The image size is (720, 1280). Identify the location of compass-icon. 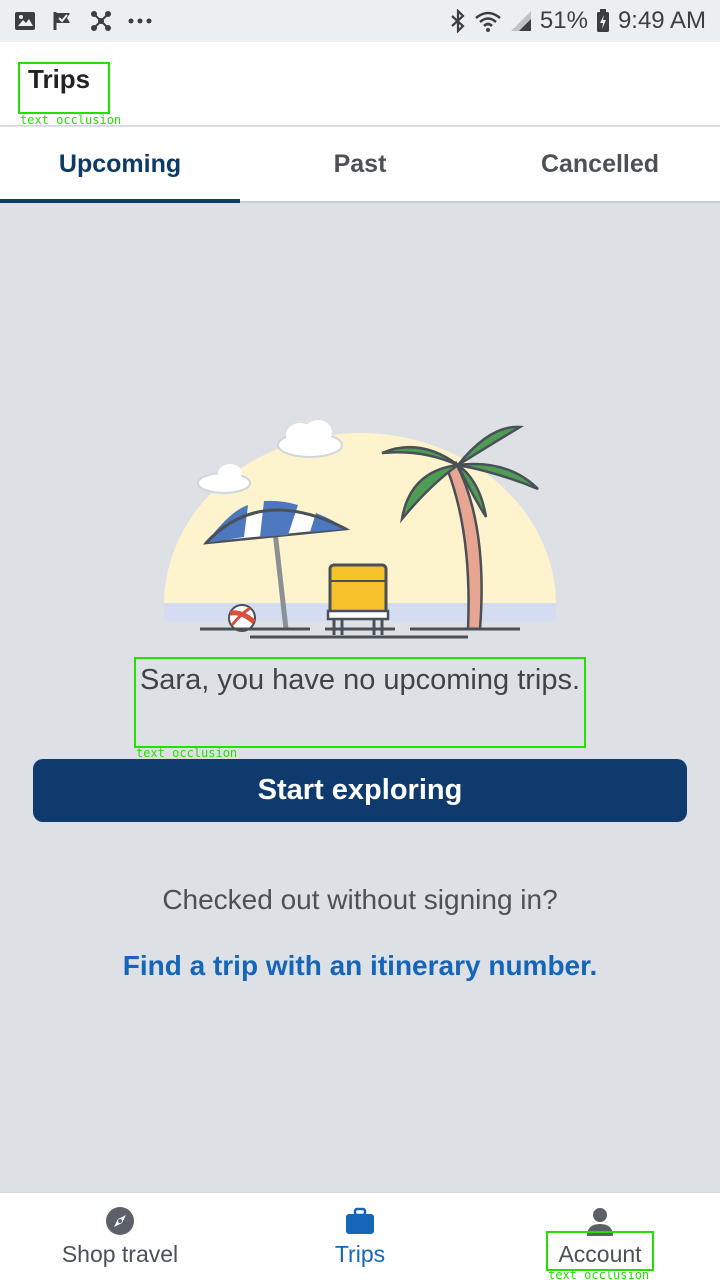
(120, 1221).